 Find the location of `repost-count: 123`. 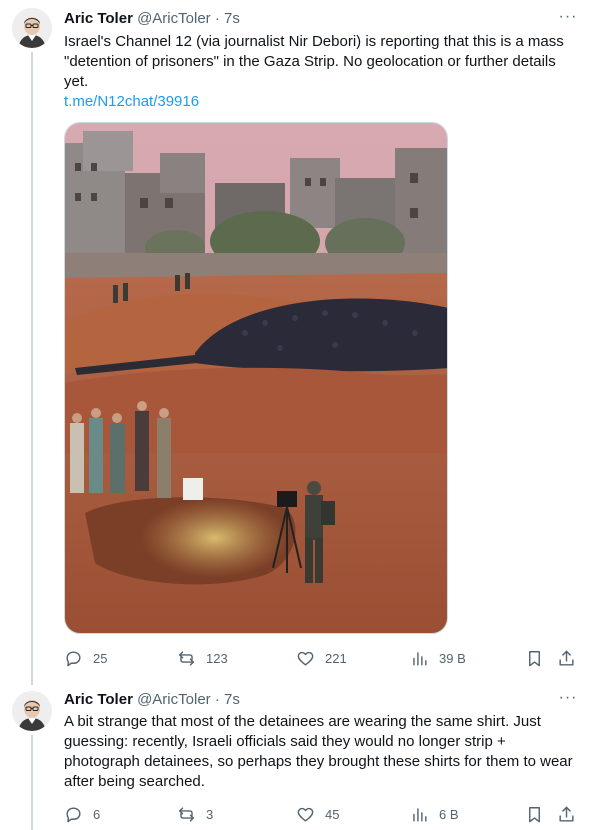

repost-count: 123 is located at coordinates (217, 658).